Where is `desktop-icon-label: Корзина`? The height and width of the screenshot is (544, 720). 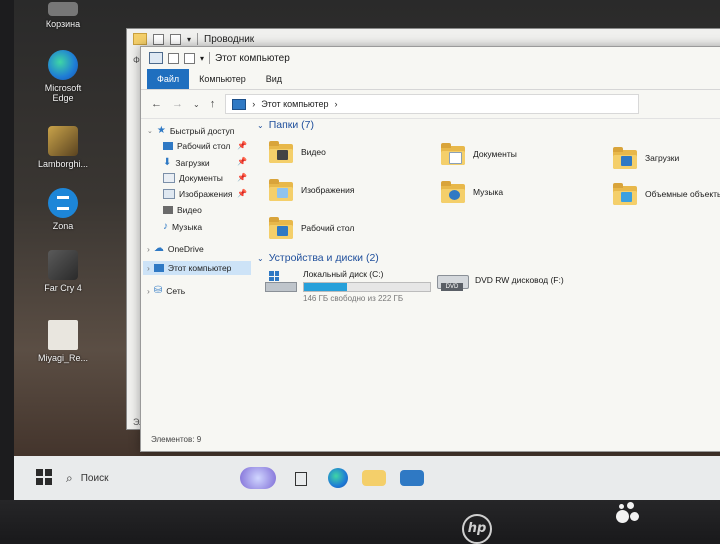
desktop-icon-label: Корзина is located at coordinates (63, 24).